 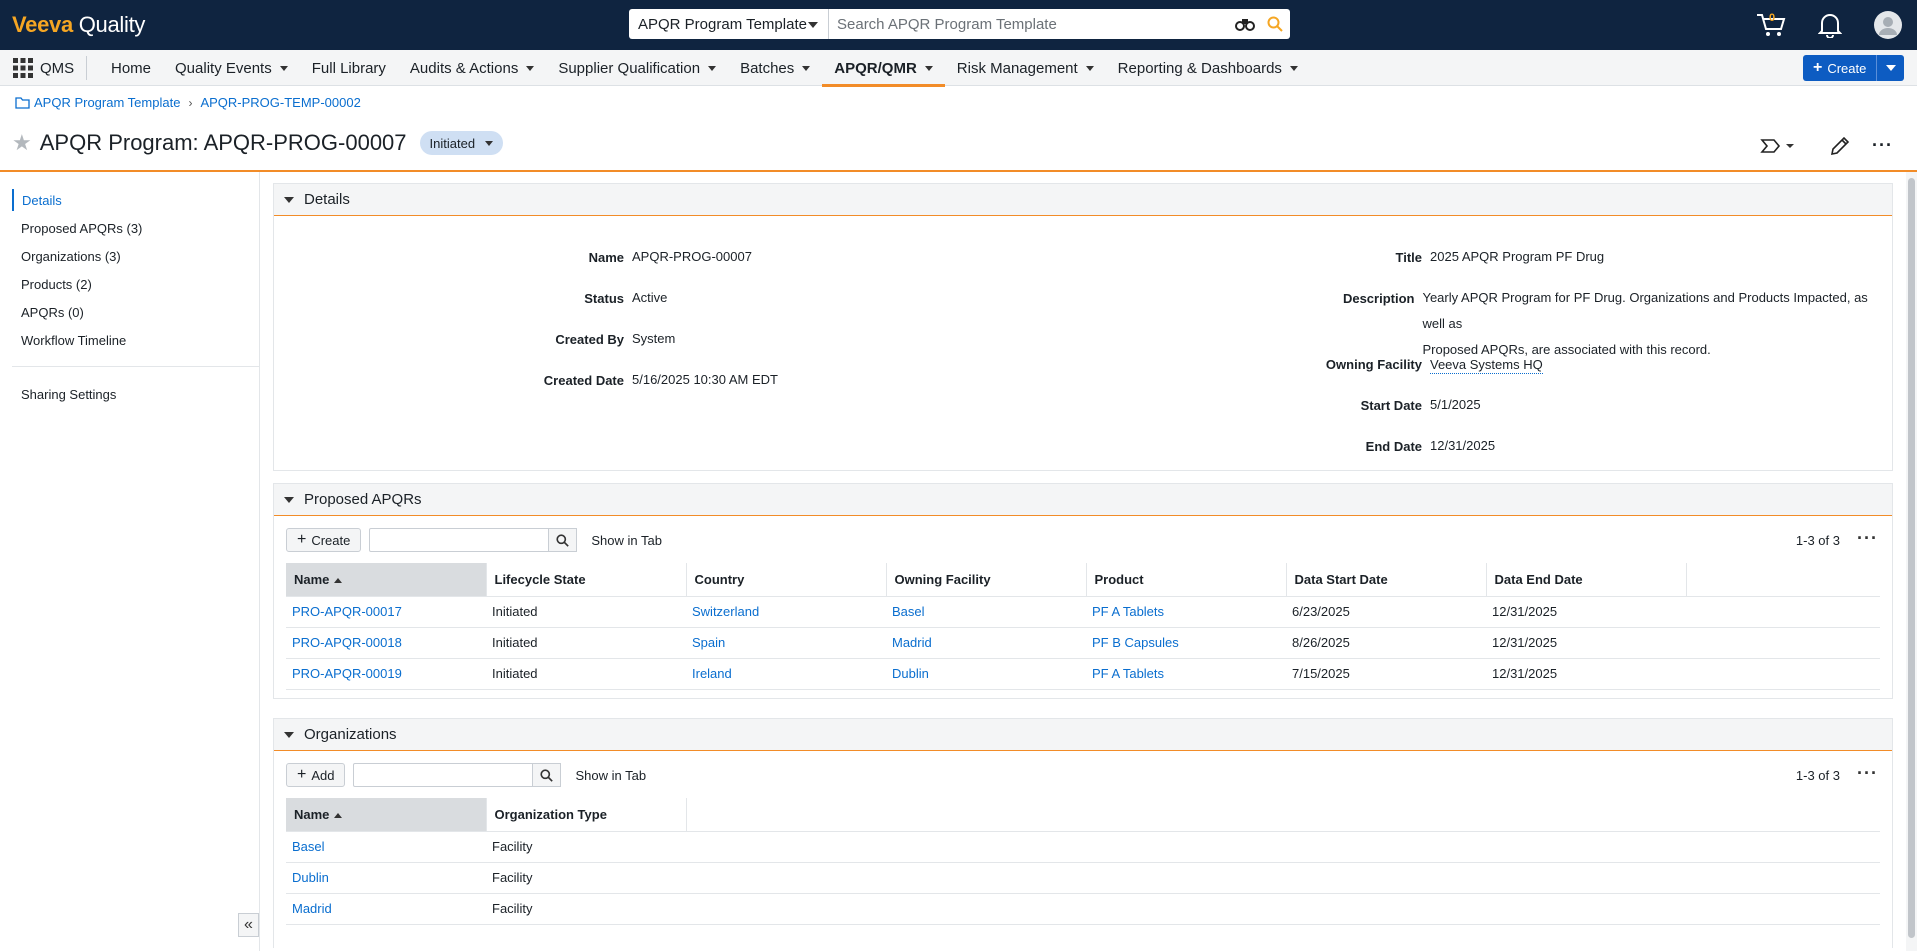 What do you see at coordinates (1208, 68) in the screenshot?
I see `nav-reporting-dashboards: Reporting & Dashboards` at bounding box center [1208, 68].